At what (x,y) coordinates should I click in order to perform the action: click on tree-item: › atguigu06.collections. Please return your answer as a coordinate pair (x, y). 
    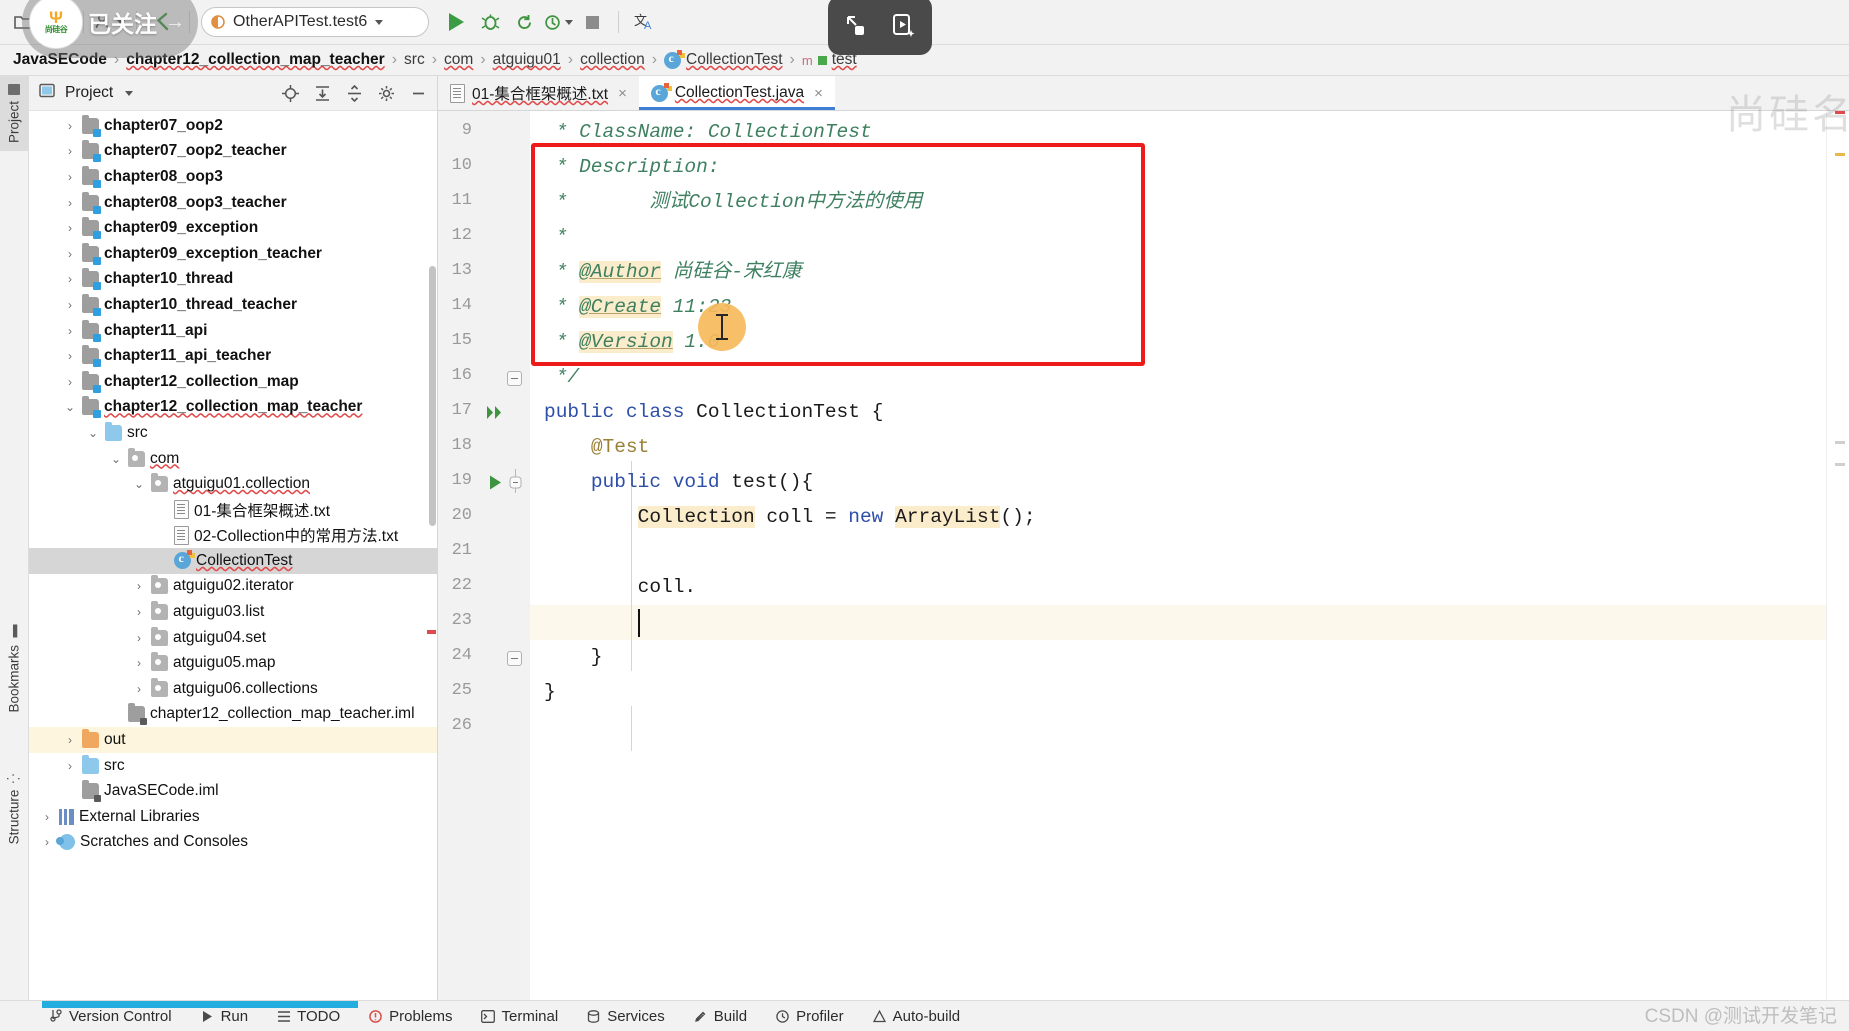
    Looking at the image, I should click on (233, 689).